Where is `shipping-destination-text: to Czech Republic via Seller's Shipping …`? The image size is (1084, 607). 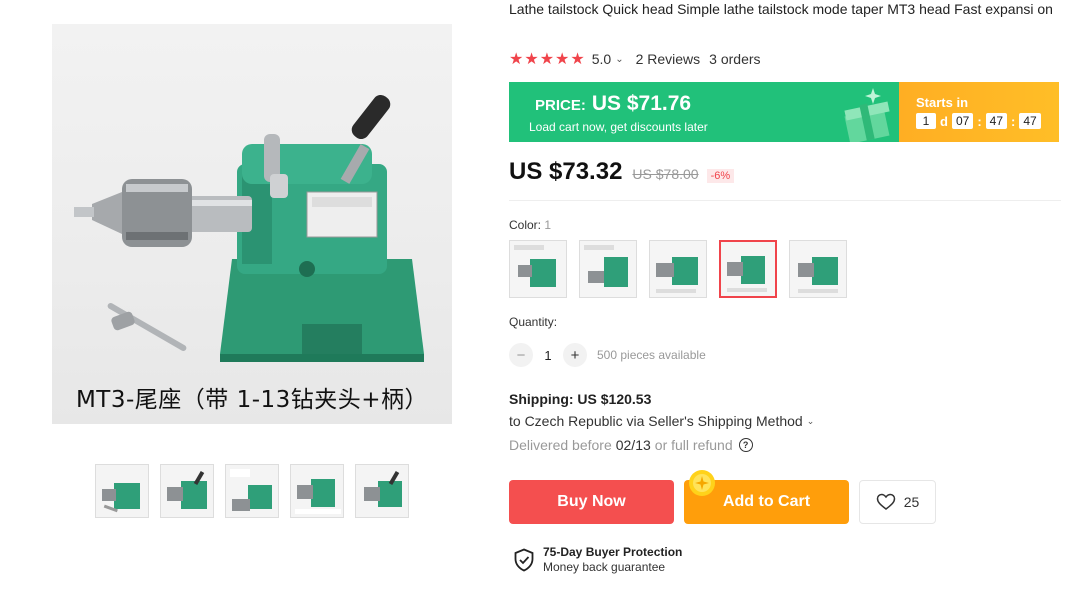
shipping-destination-text: to Czech Republic via Seller's Shipping … is located at coordinates (656, 421).